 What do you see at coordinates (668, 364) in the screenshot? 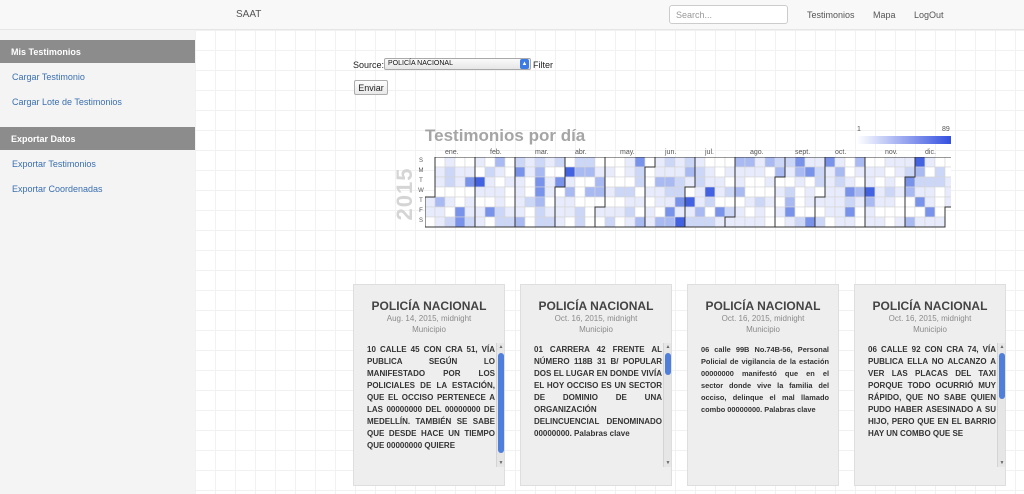
I see `scroll-thumb` at bounding box center [668, 364].